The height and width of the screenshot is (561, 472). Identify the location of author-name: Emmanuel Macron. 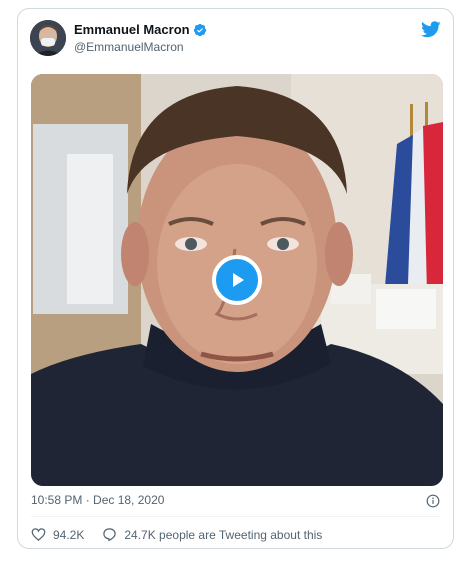
(132, 29).